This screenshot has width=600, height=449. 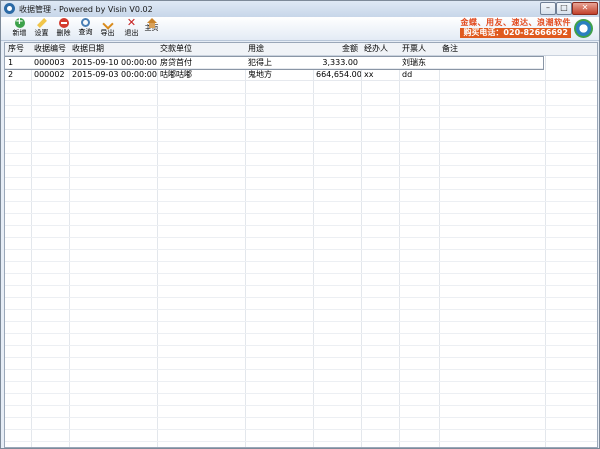 What do you see at coordinates (338, 74) in the screenshot?
I see `cell-amount: 664,654.00` at bounding box center [338, 74].